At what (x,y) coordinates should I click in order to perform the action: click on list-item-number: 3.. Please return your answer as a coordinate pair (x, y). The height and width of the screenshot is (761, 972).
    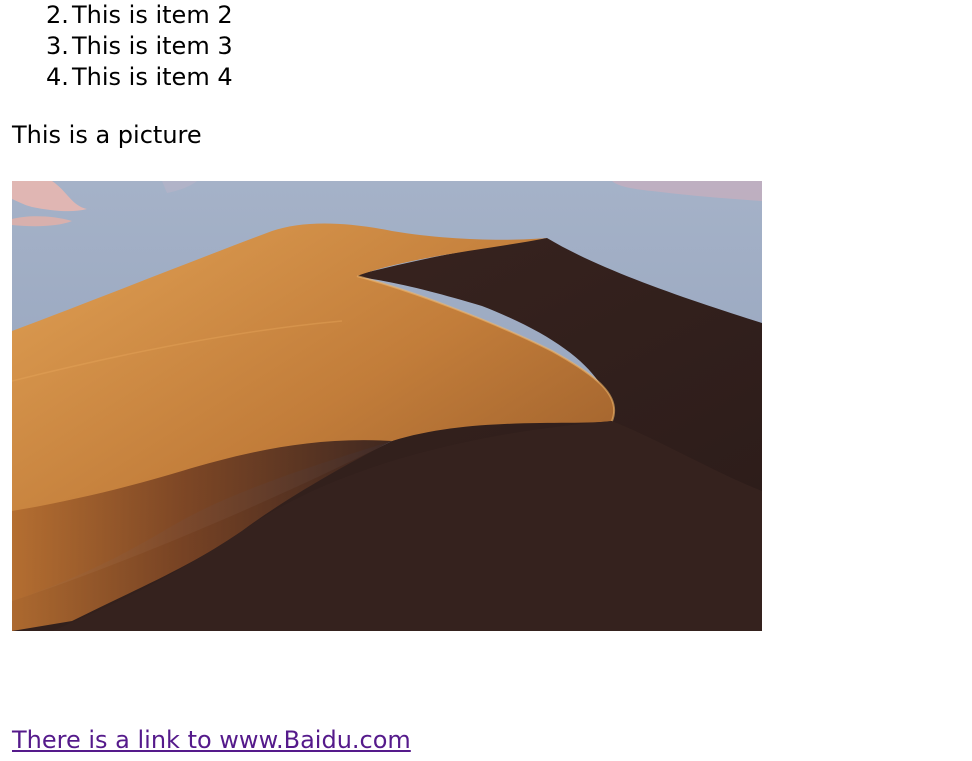
    Looking at the image, I should click on (57, 46).